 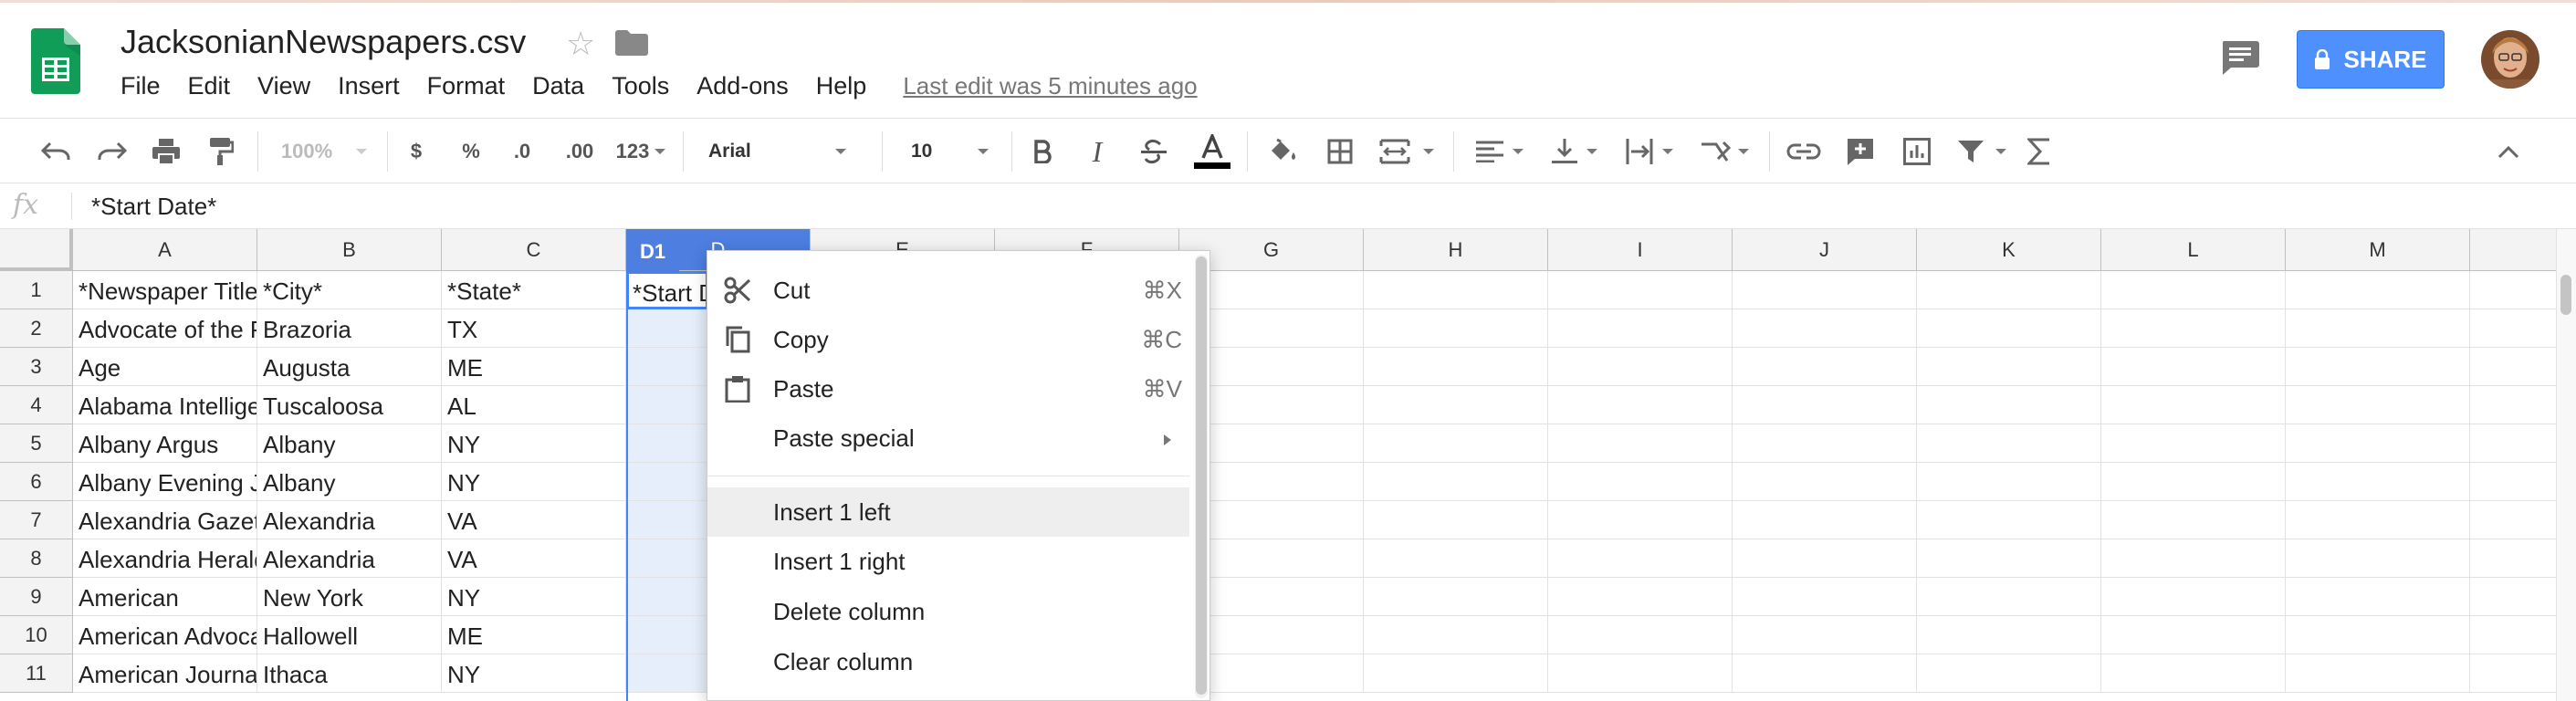 What do you see at coordinates (36, 405) in the screenshot?
I see `row-header: 4` at bounding box center [36, 405].